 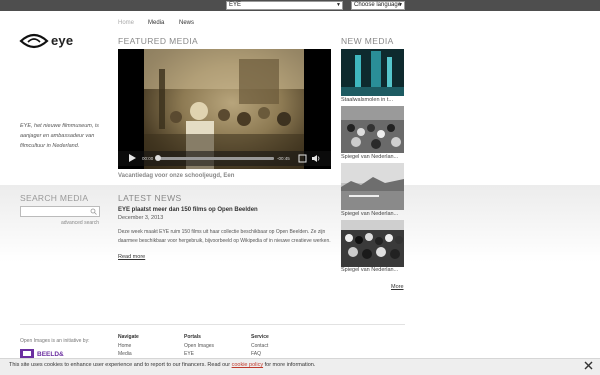 What do you see at coordinates (192, 337) in the screenshot?
I see `footer-column-title: Portals` at bounding box center [192, 337].